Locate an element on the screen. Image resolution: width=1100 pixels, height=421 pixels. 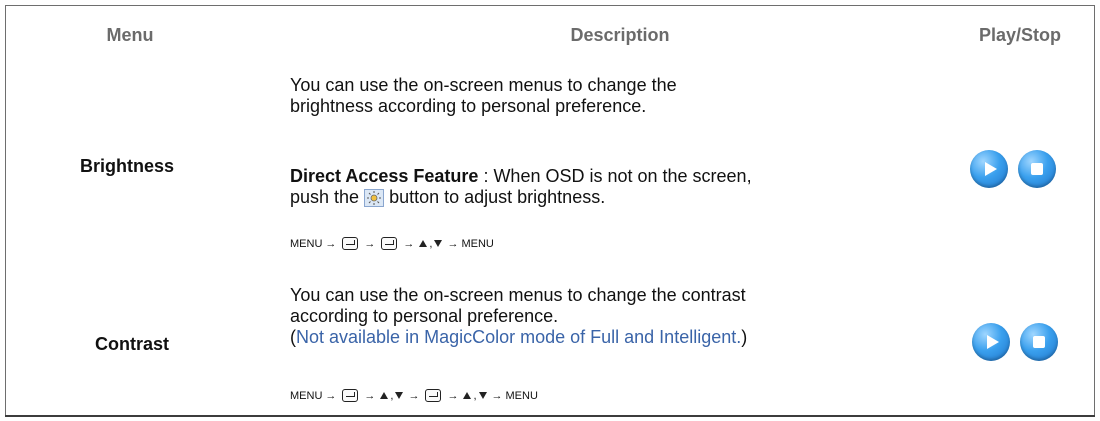
header-description: Description is located at coordinates (620, 35).